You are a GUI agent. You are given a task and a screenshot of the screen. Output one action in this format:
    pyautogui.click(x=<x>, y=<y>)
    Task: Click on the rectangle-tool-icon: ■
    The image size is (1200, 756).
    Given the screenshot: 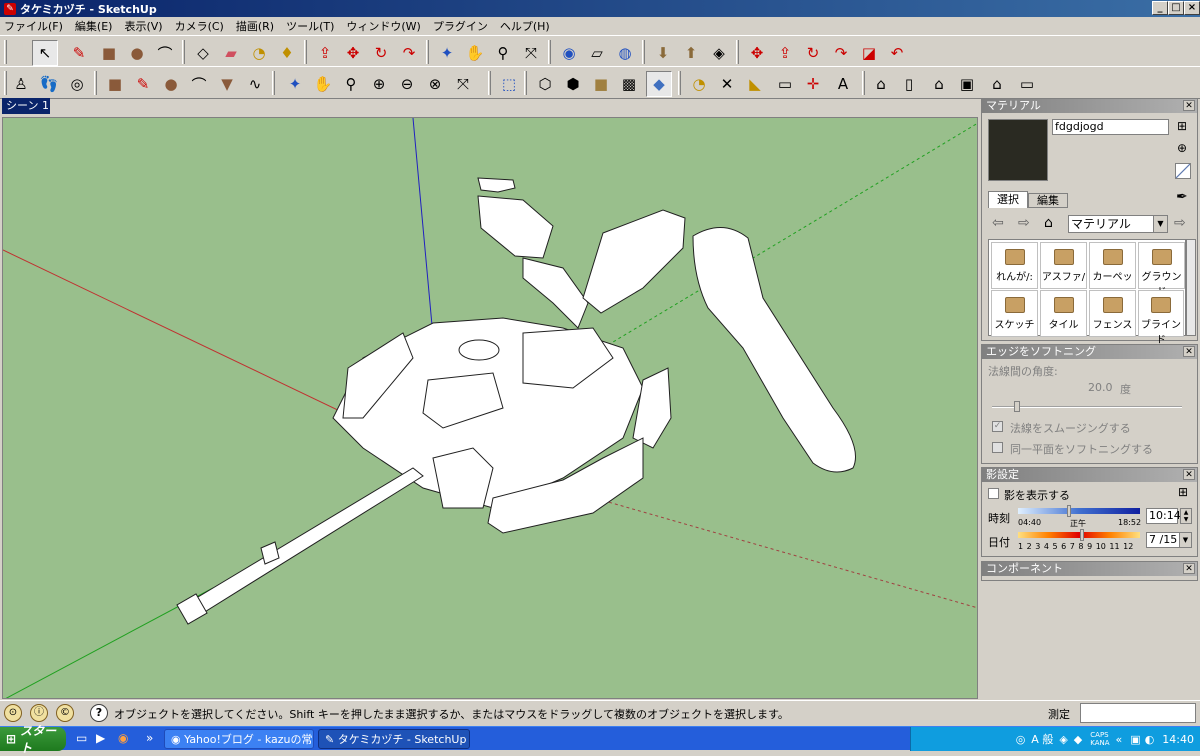 What is the action you would take?
    pyautogui.click(x=109, y=53)
    